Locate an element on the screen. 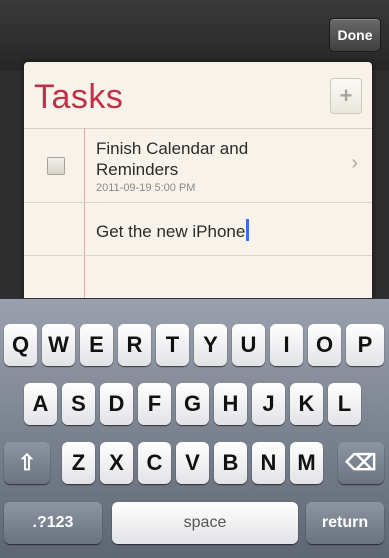  key-o: O is located at coordinates (324, 345).